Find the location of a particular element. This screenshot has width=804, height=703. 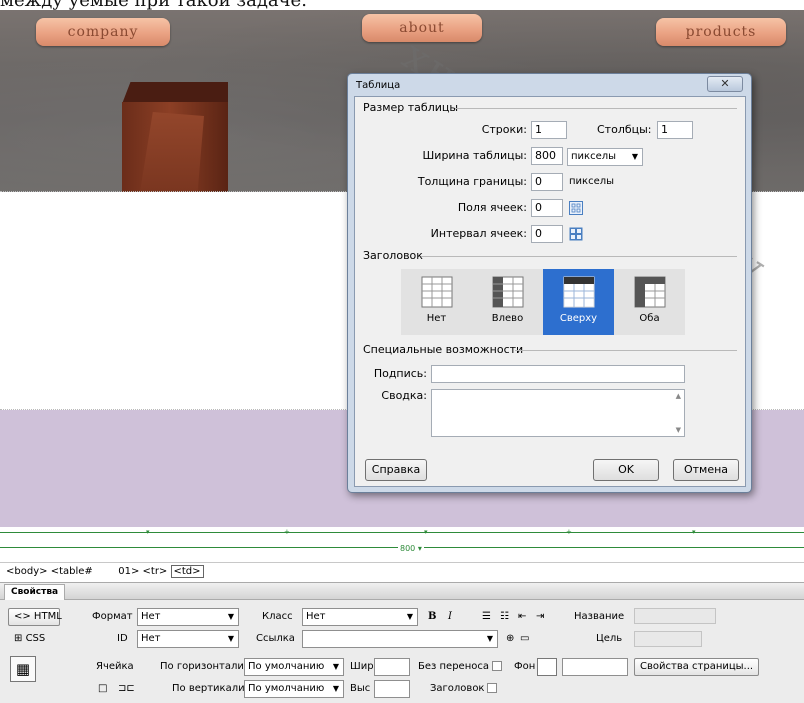

table-both-icon is located at coordinates (650, 292).